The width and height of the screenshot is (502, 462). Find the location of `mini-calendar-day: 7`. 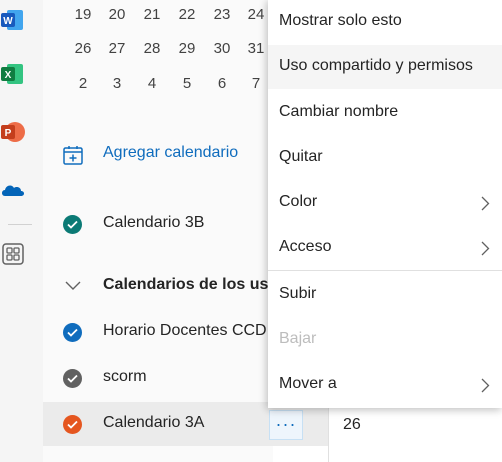

mini-calendar-day: 7 is located at coordinates (256, 83).